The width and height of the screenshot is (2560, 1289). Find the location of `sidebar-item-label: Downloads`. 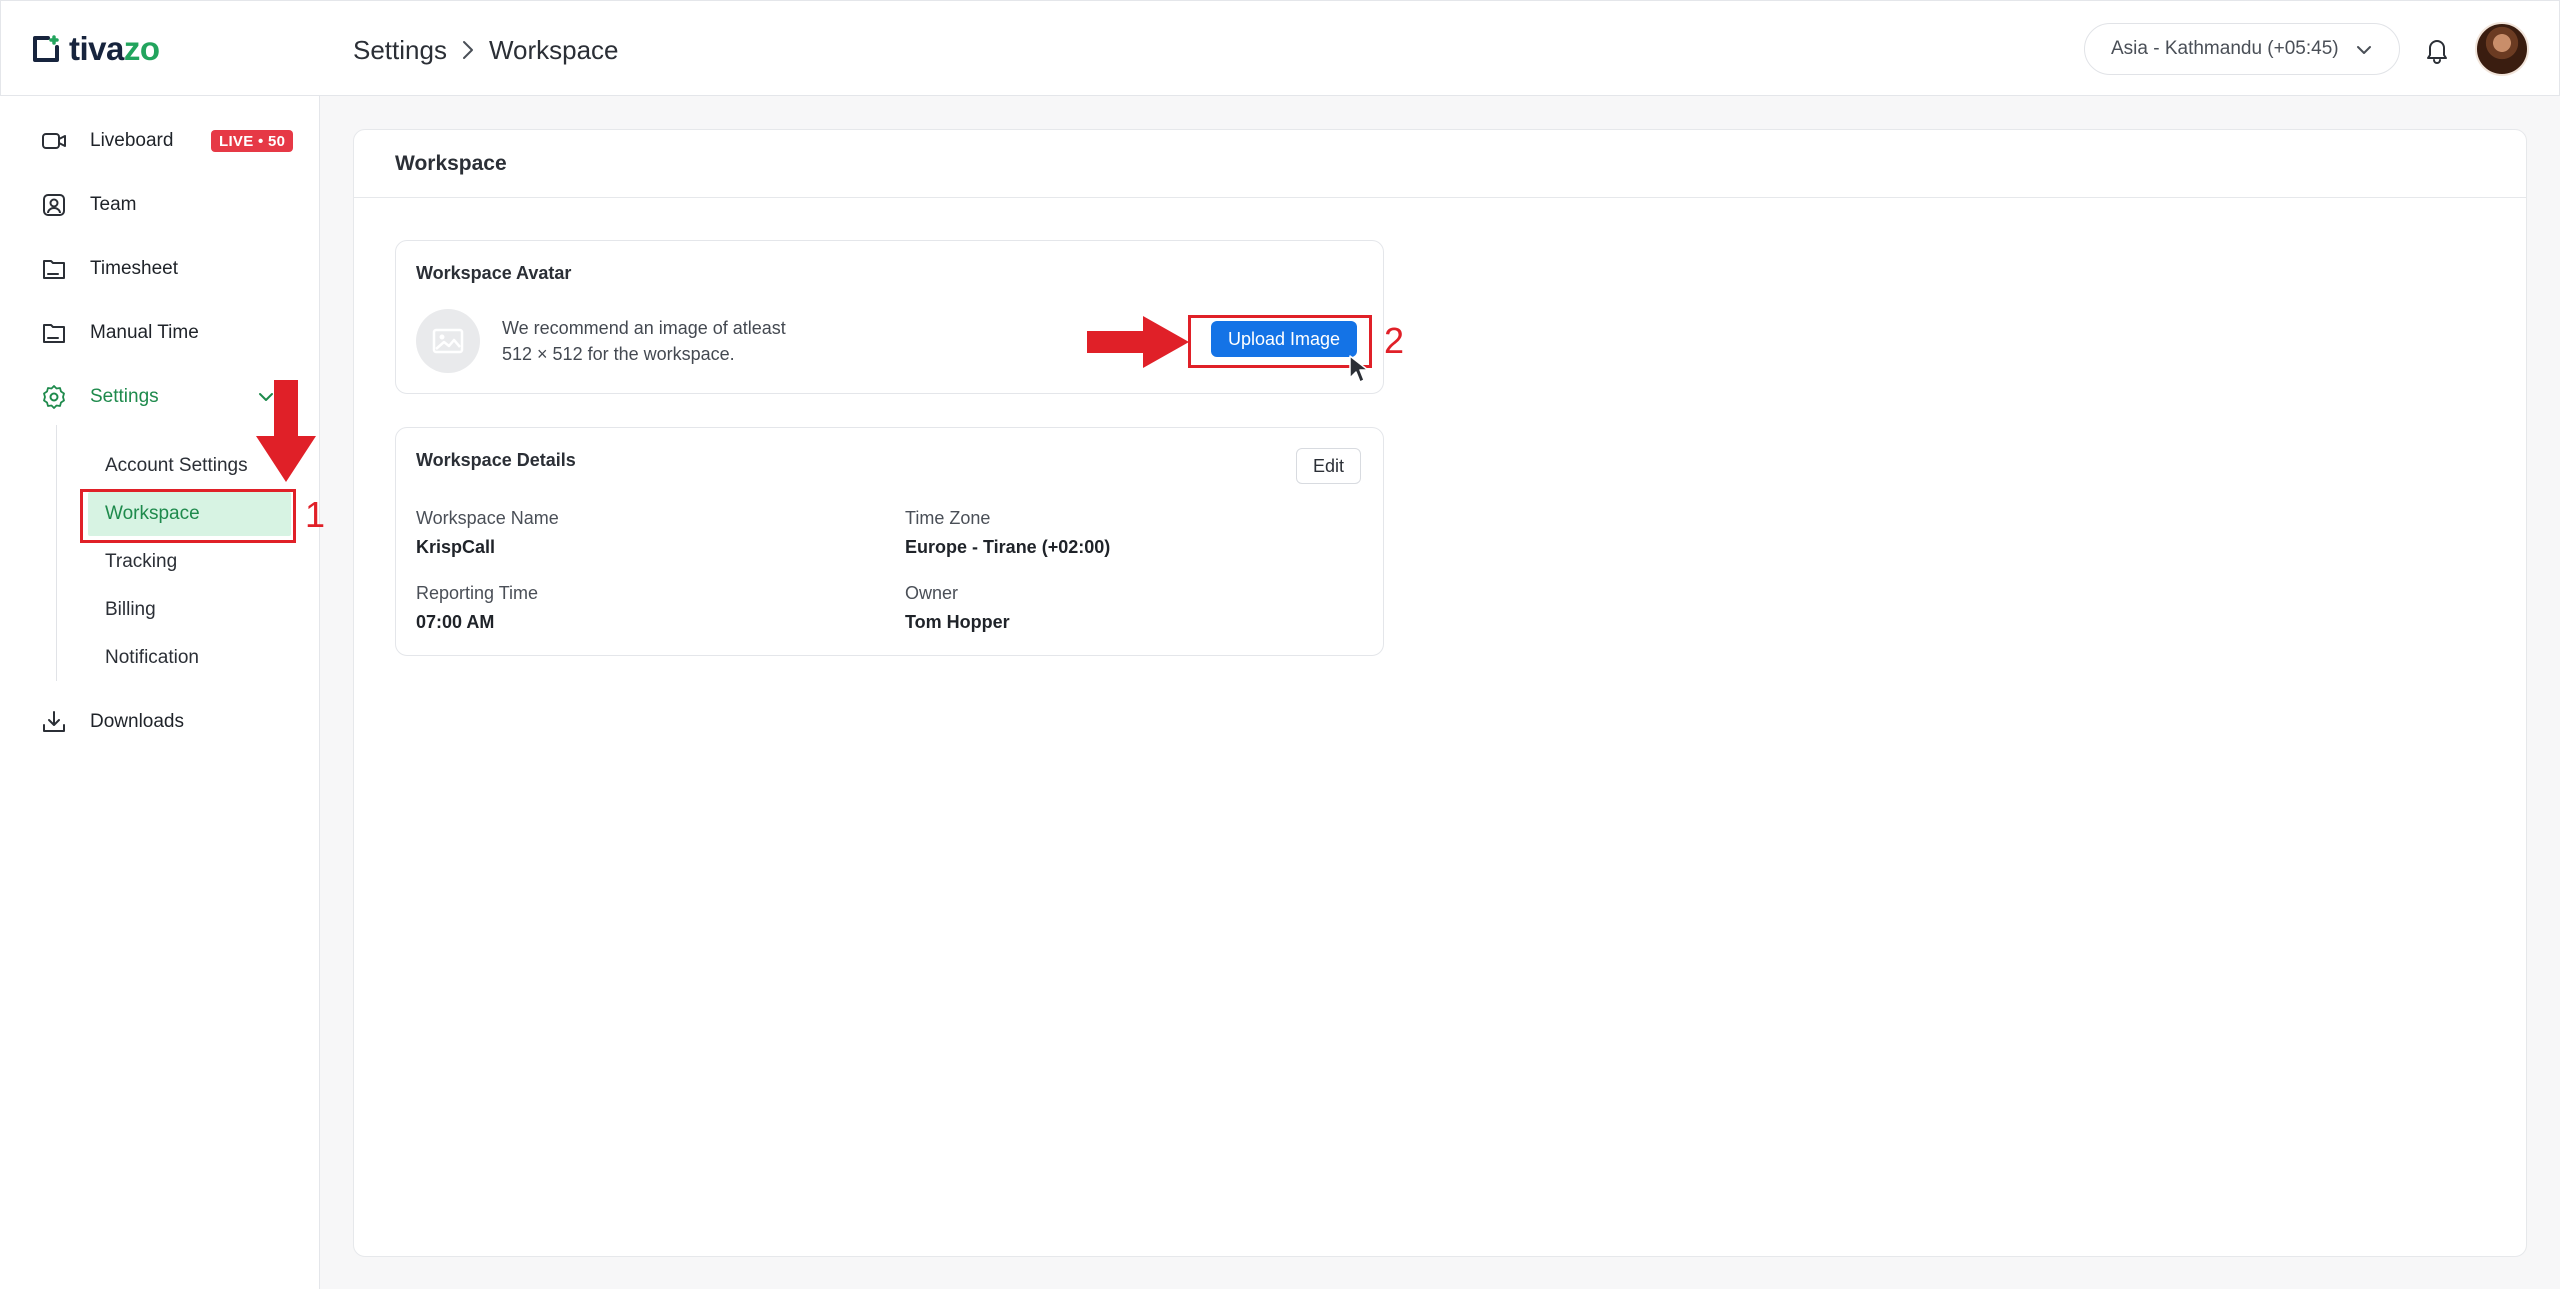

sidebar-item-label: Downloads is located at coordinates (137, 721).